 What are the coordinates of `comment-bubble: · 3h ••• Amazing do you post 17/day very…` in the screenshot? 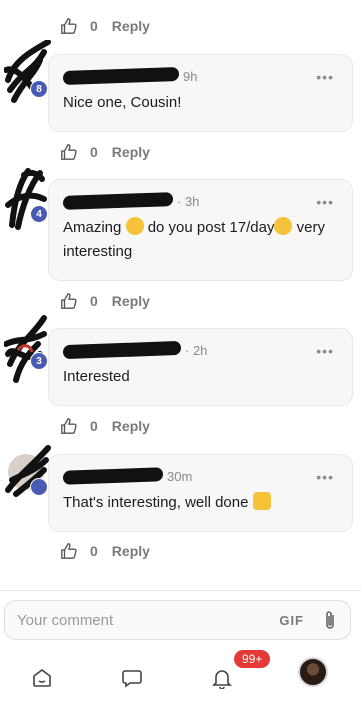 It's located at (200, 230).